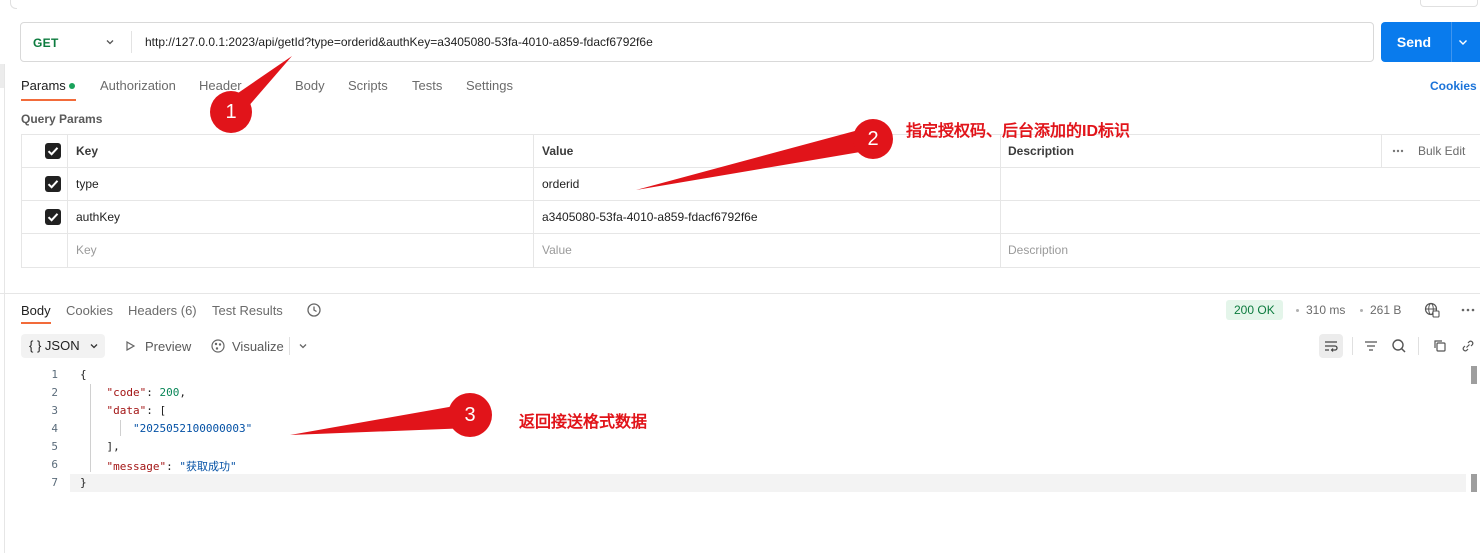 The width and height of the screenshot is (1480, 553). I want to click on annotation-number-2: 2, so click(873, 139).